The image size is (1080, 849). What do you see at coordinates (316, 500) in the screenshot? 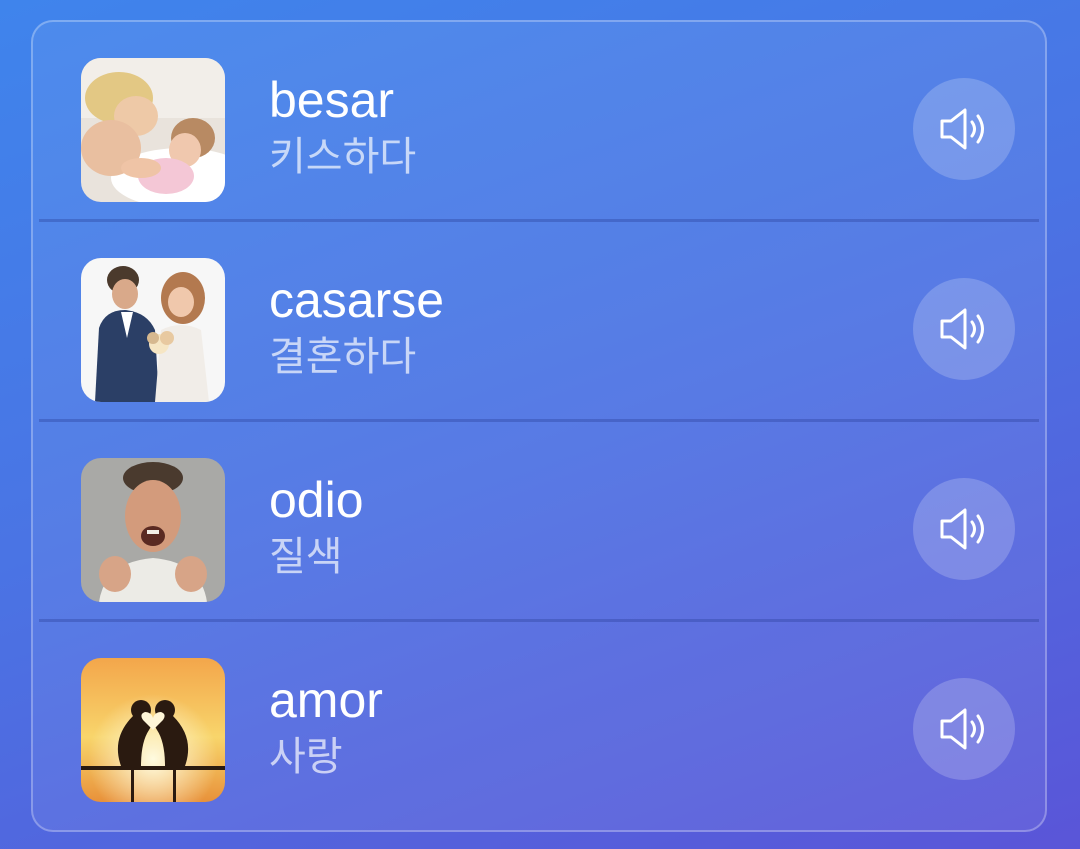
I see `word-label: odio` at bounding box center [316, 500].